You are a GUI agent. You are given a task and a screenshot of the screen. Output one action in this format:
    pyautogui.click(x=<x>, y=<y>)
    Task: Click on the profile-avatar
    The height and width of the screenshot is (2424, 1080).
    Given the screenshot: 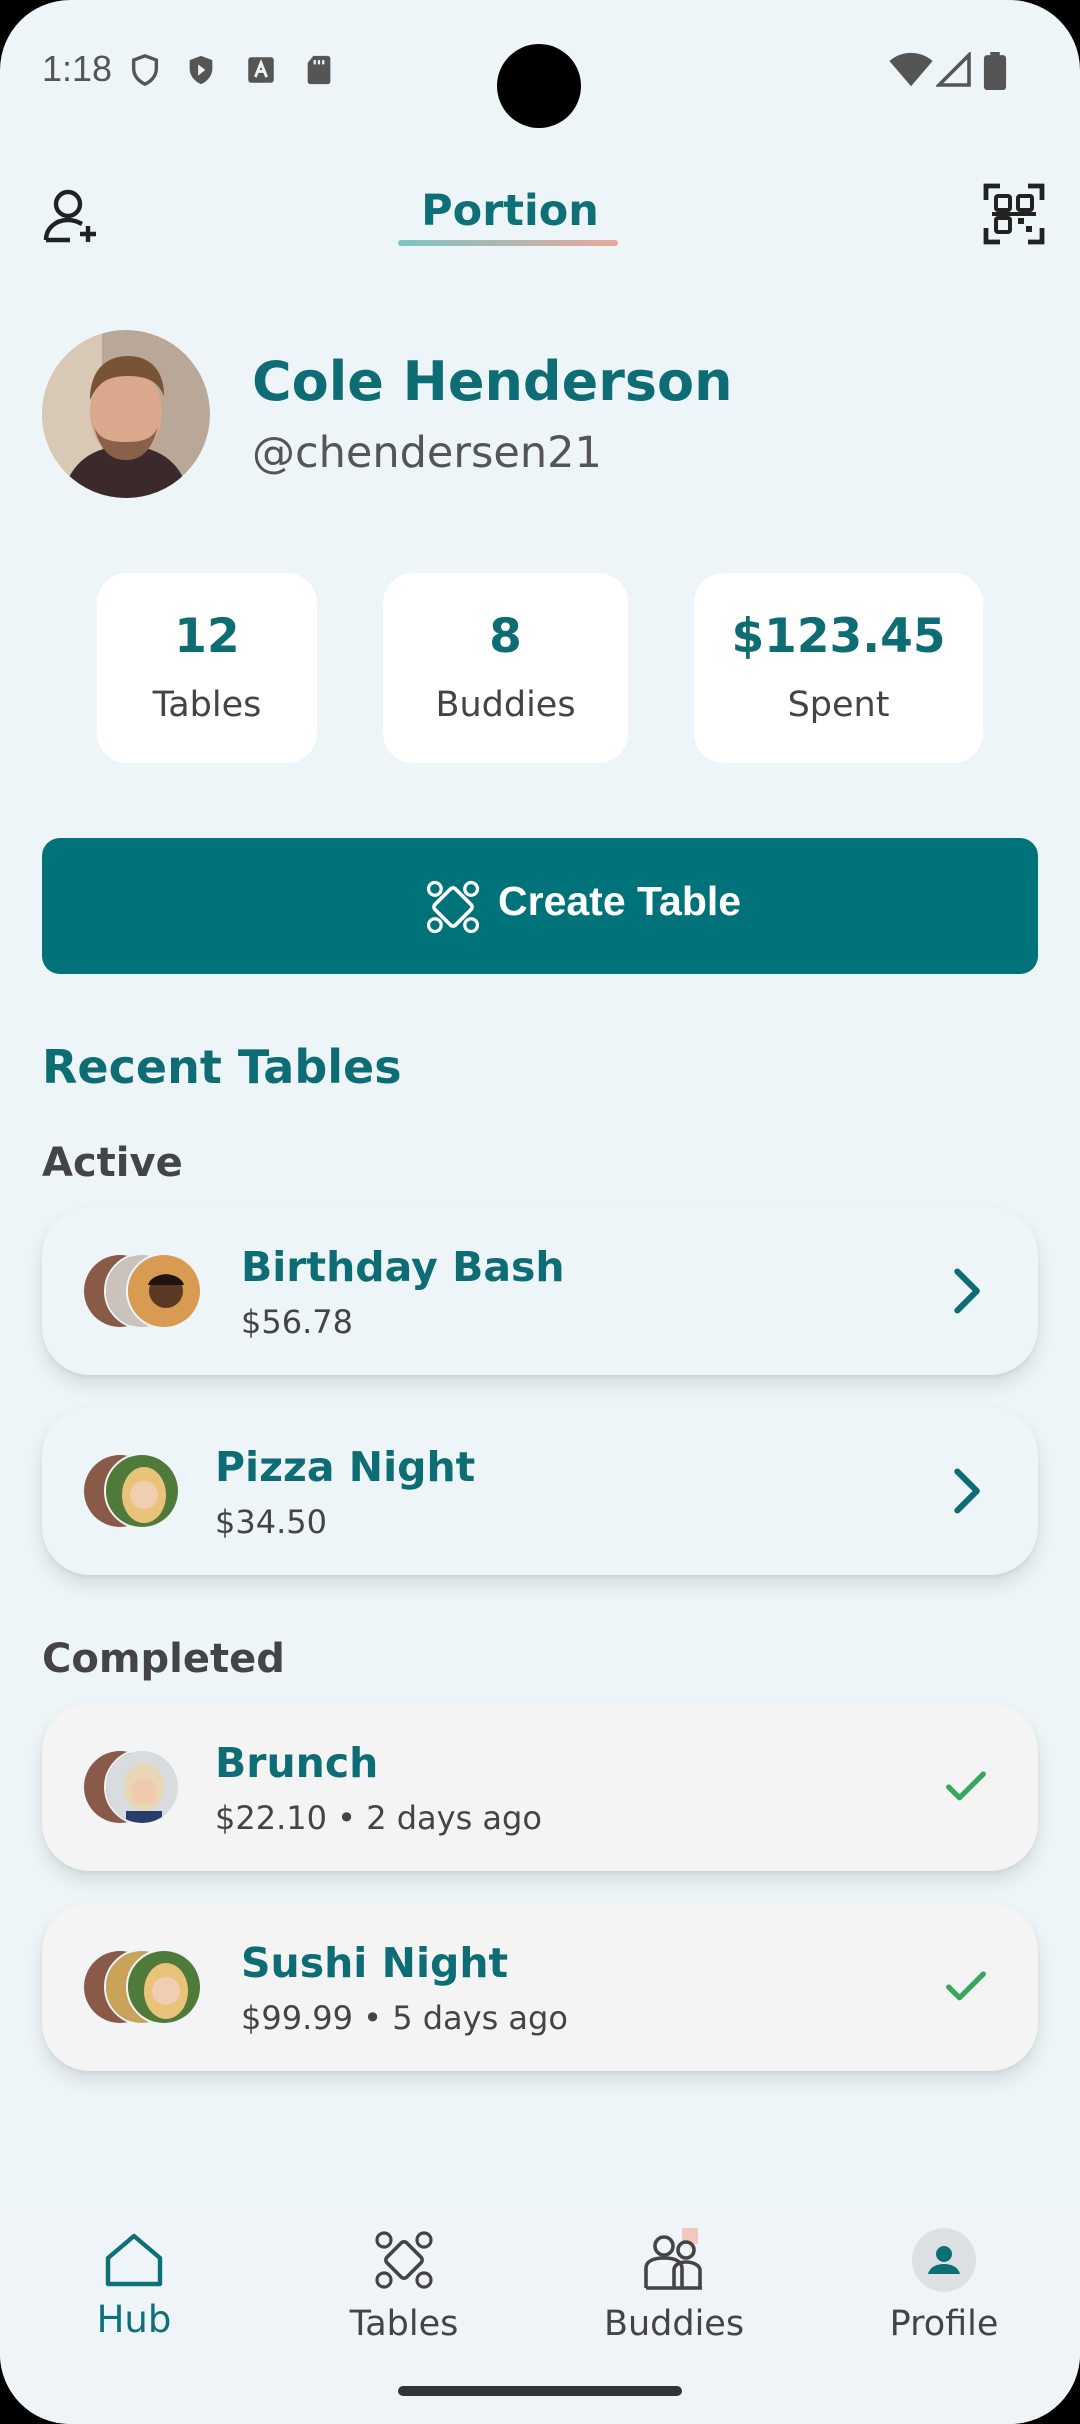 What is the action you would take?
    pyautogui.click(x=126, y=414)
    